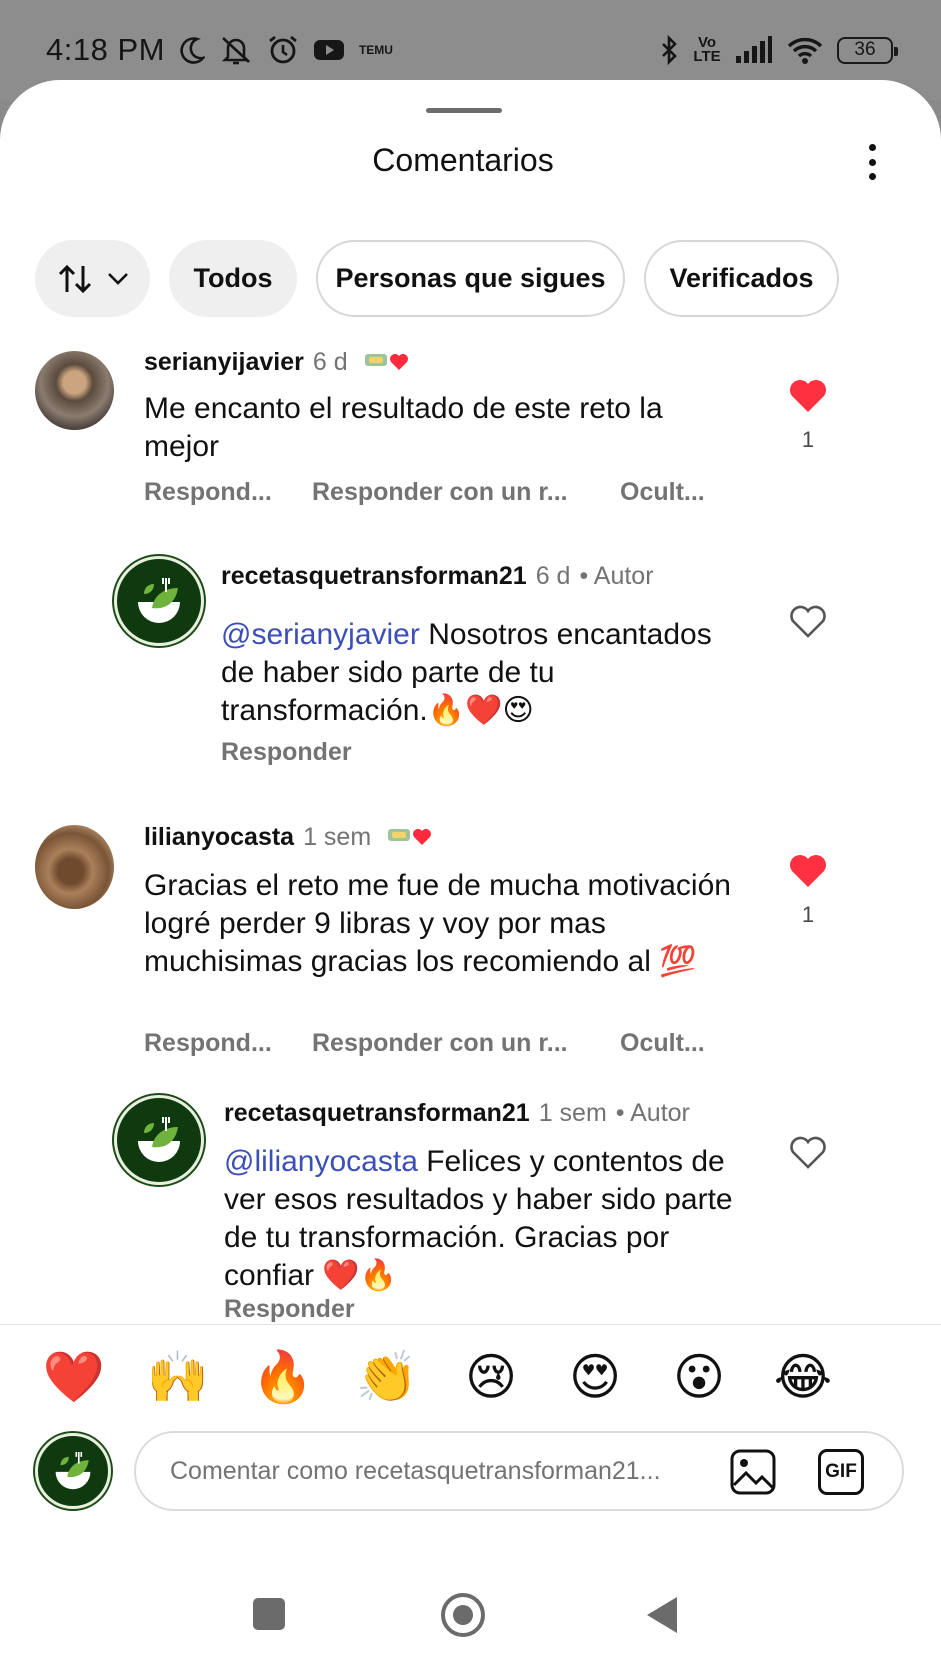  What do you see at coordinates (778, 50) in the screenshot?
I see `status-right: Vo LTE 36` at bounding box center [778, 50].